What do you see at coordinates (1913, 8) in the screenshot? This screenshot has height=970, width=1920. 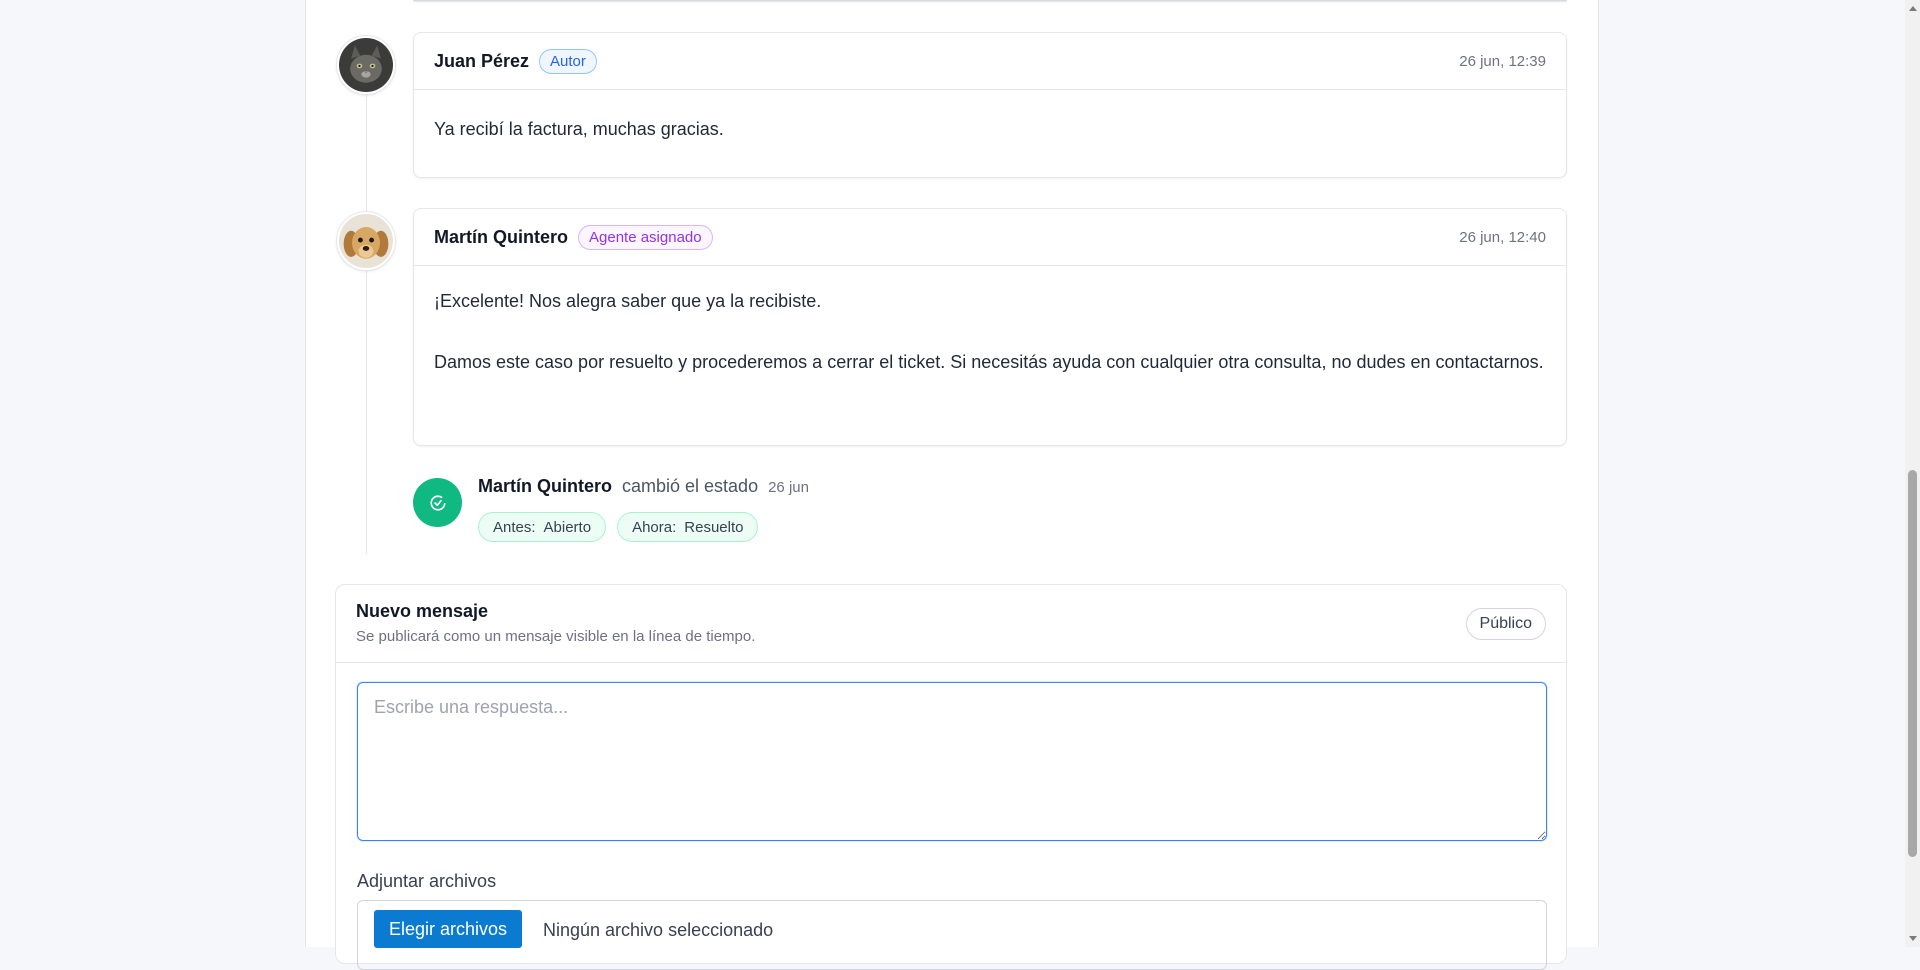 I see `scroll-up-arrow-icon` at bounding box center [1913, 8].